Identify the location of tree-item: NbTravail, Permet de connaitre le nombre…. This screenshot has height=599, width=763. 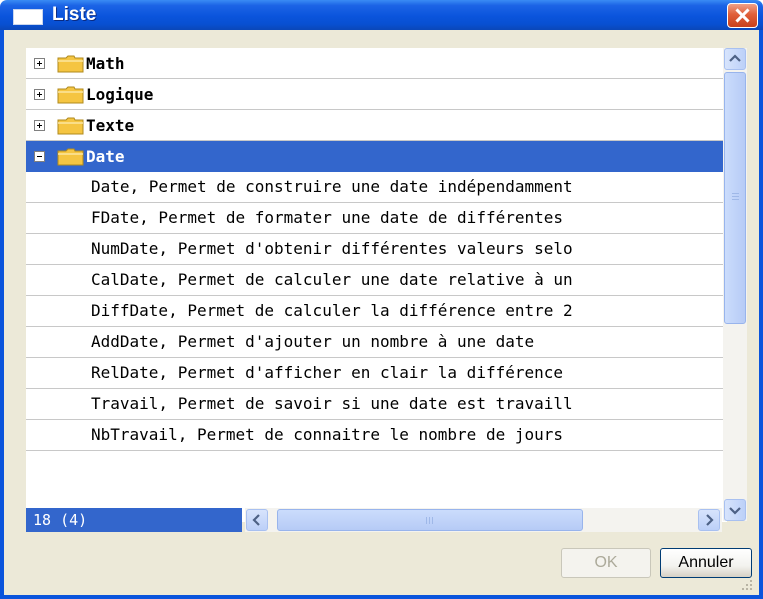
(374, 435).